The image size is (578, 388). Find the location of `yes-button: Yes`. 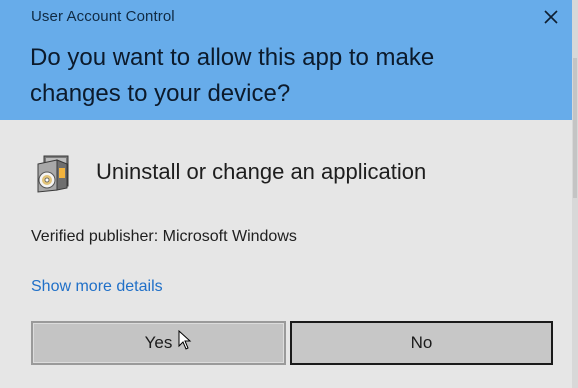

yes-button: Yes is located at coordinates (158, 343).